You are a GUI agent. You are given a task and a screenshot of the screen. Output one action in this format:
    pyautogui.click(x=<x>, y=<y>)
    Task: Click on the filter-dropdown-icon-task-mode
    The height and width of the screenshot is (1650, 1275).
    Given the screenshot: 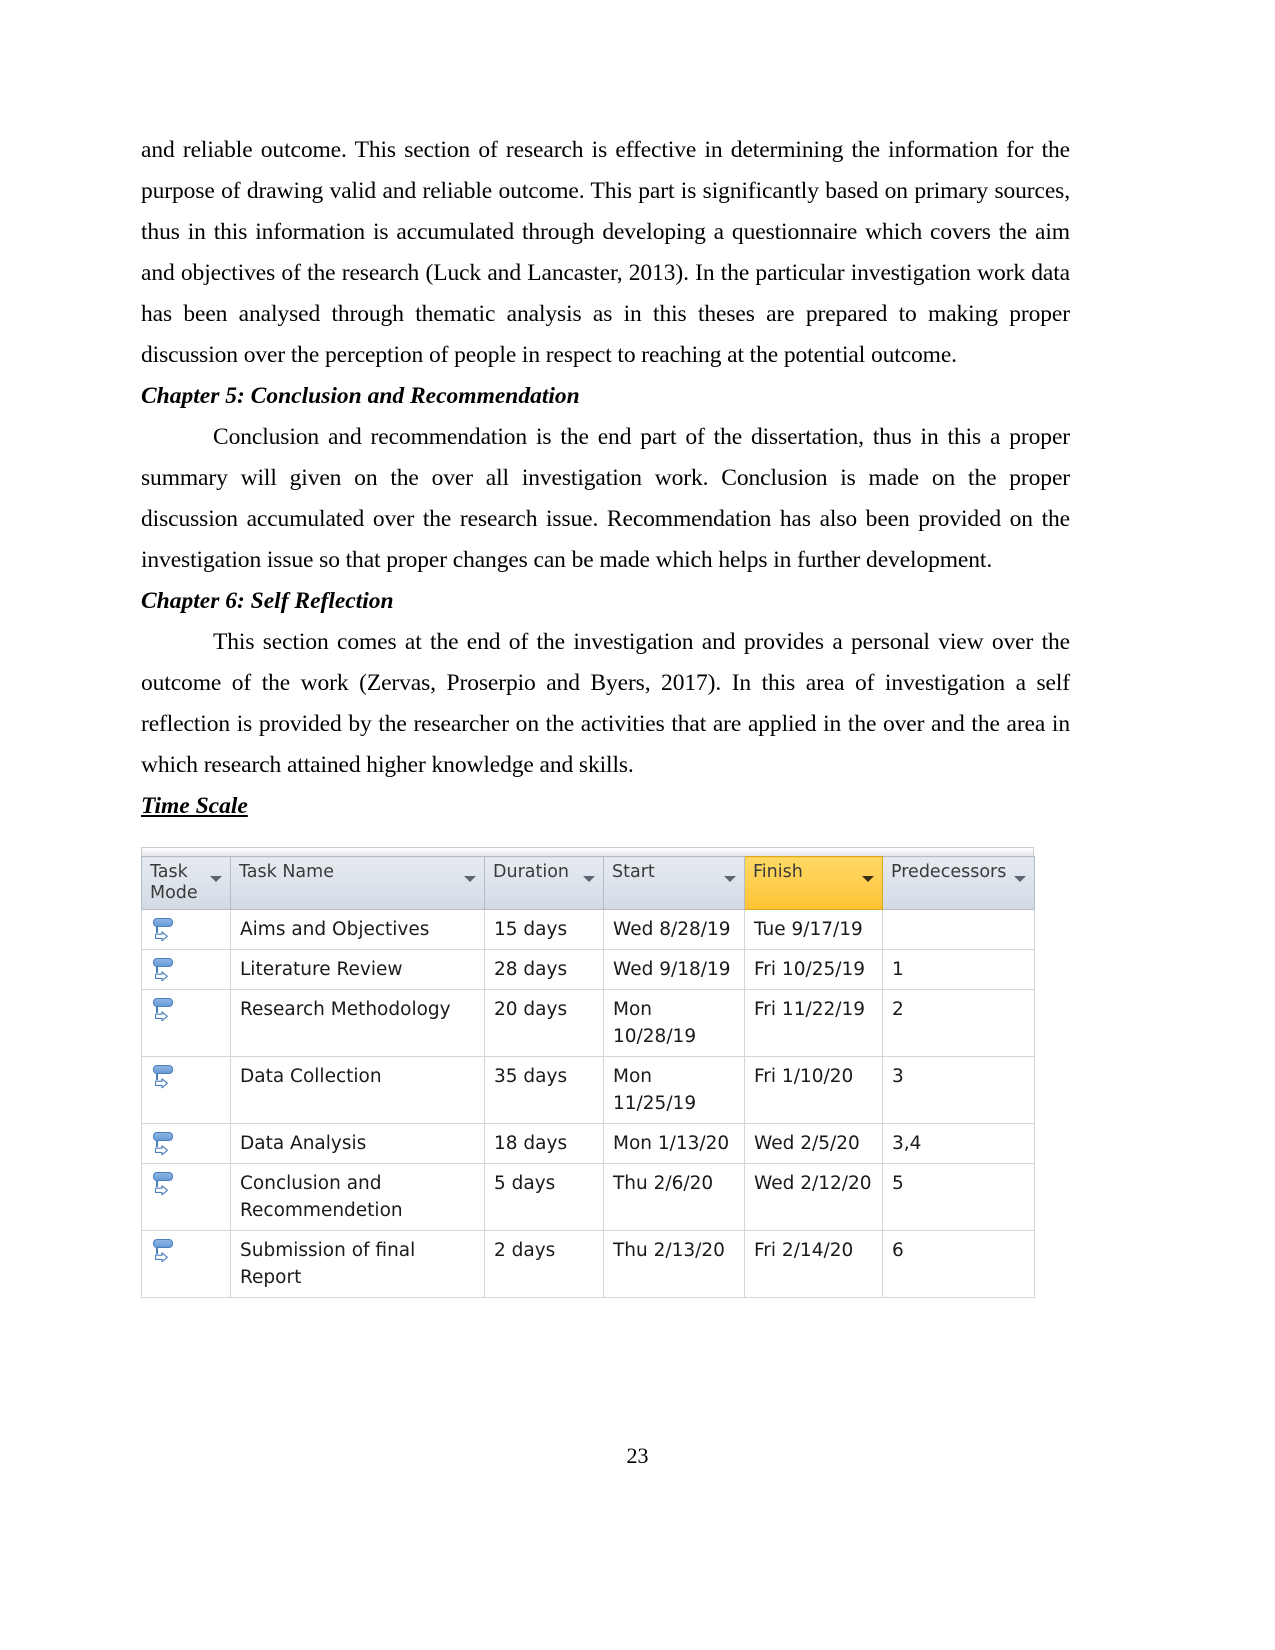 What is the action you would take?
    pyautogui.click(x=216, y=879)
    